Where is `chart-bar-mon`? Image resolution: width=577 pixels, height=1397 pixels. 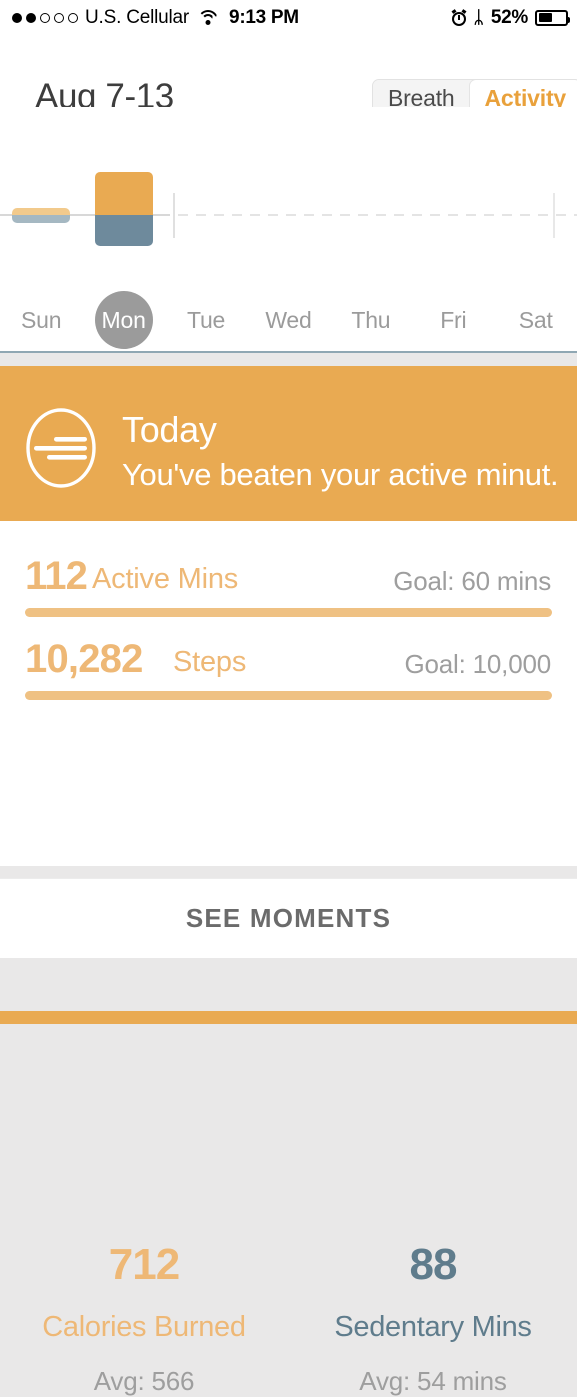 chart-bar-mon is located at coordinates (124, 209).